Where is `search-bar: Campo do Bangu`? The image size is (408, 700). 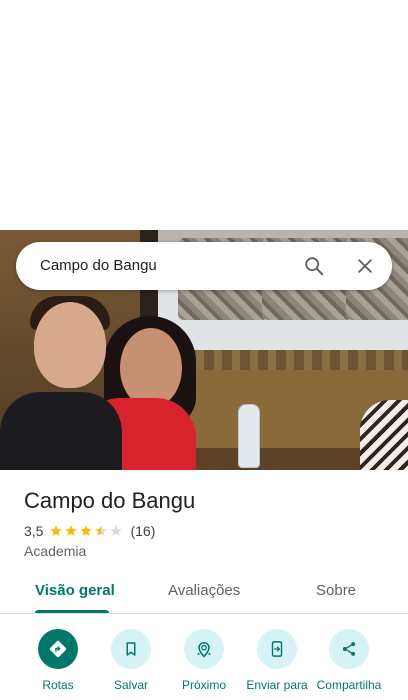 search-bar: Campo do Bangu is located at coordinates (204, 266).